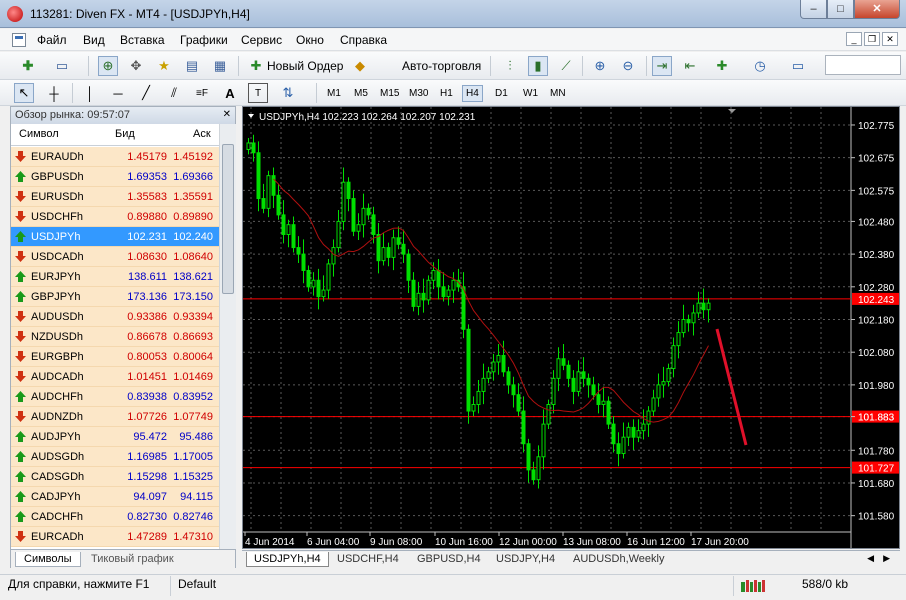 The width and height of the screenshot is (906, 600). Describe the element at coordinates (230, 93) in the screenshot. I see `text-icon: A` at that location.